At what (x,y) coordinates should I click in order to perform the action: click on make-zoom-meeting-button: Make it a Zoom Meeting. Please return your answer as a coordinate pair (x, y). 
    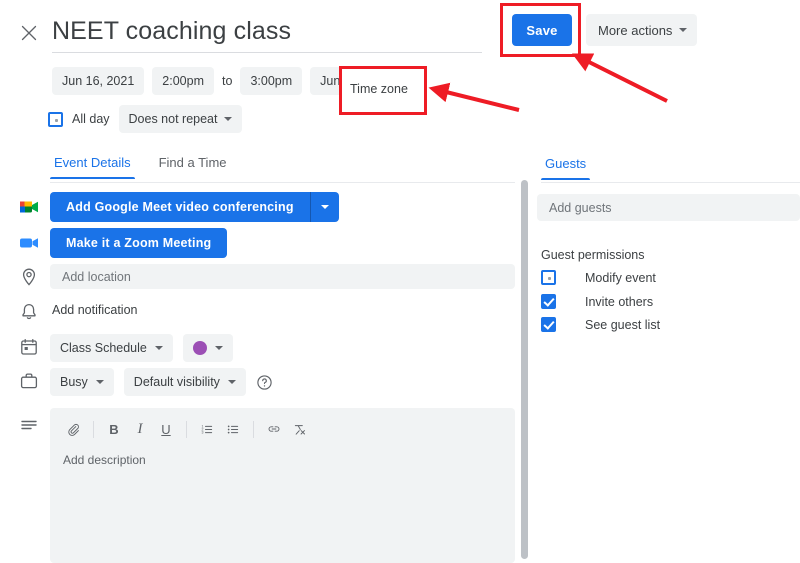
    Looking at the image, I should click on (139, 243).